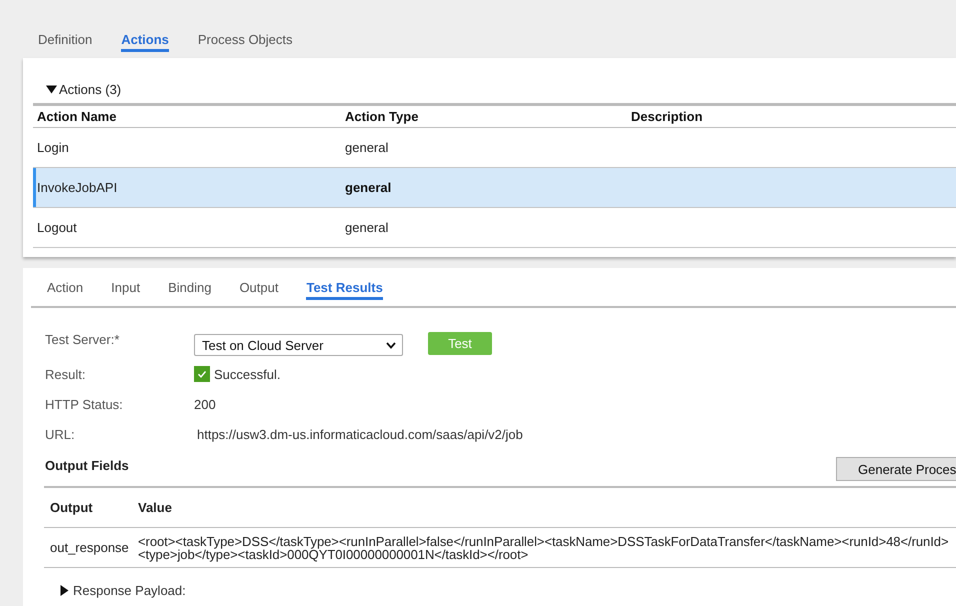 The image size is (956, 606). What do you see at coordinates (155, 507) in the screenshot?
I see `column-header: Value` at bounding box center [155, 507].